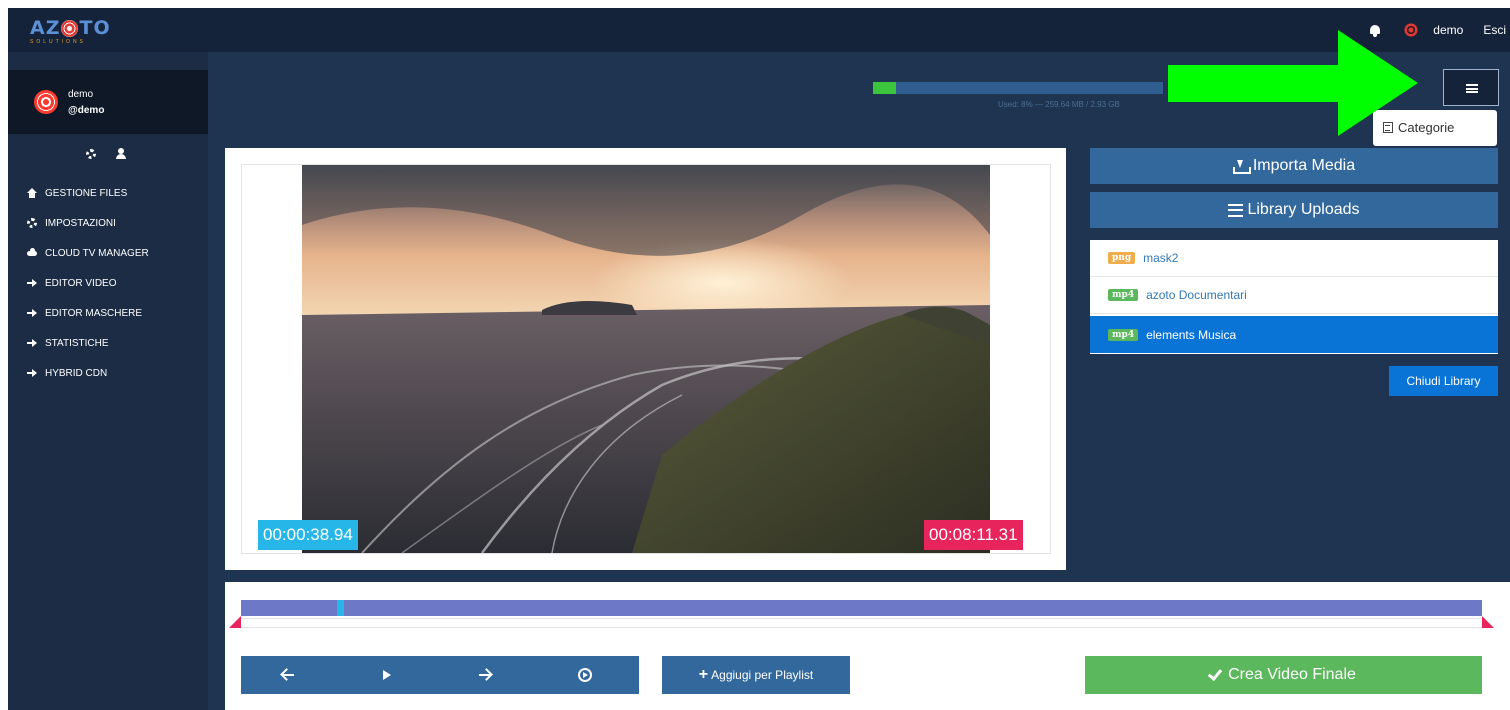 The image size is (1510, 710). Describe the element at coordinates (121, 153) in the screenshot. I see `user-profile-icon` at that location.